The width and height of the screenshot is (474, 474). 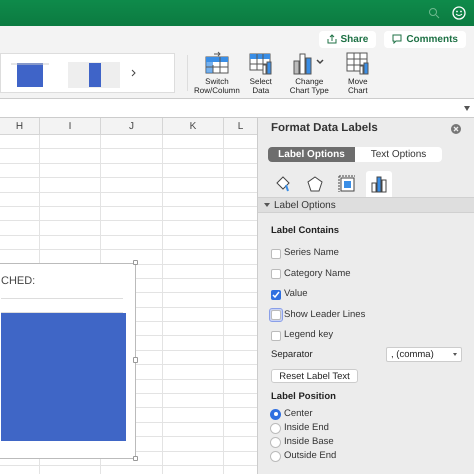 What do you see at coordinates (324, 128) in the screenshot?
I see `pane-title: Format Data Labels` at bounding box center [324, 128].